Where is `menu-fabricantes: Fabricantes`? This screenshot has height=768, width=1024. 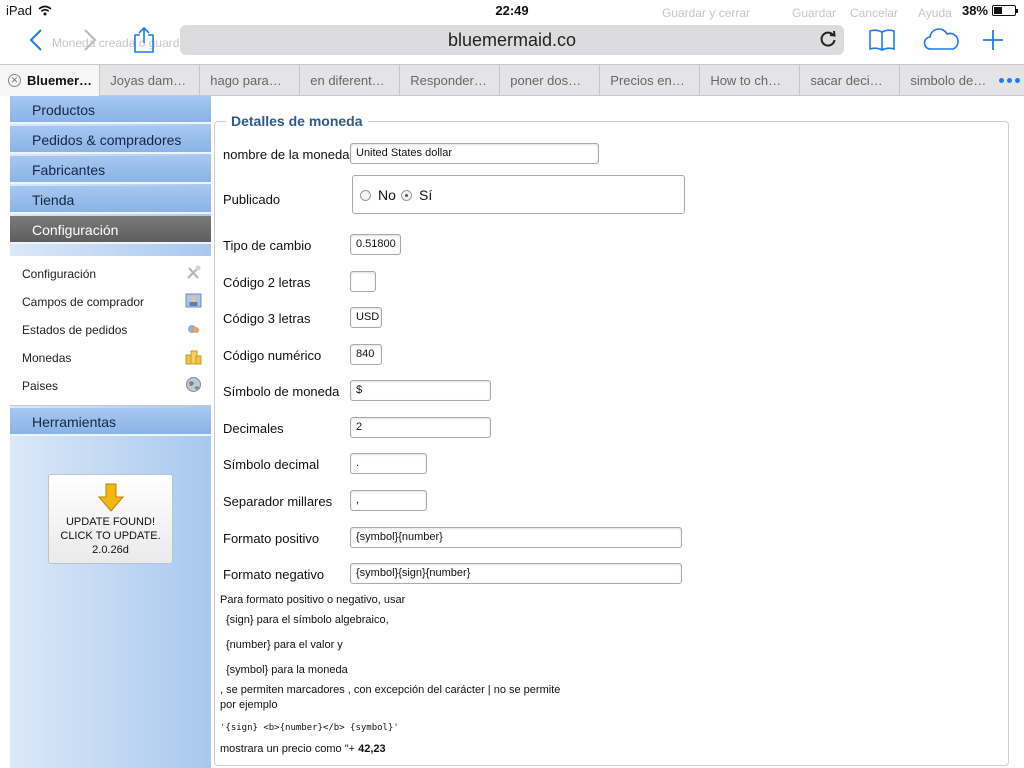 menu-fabricantes: Fabricantes is located at coordinates (110, 170).